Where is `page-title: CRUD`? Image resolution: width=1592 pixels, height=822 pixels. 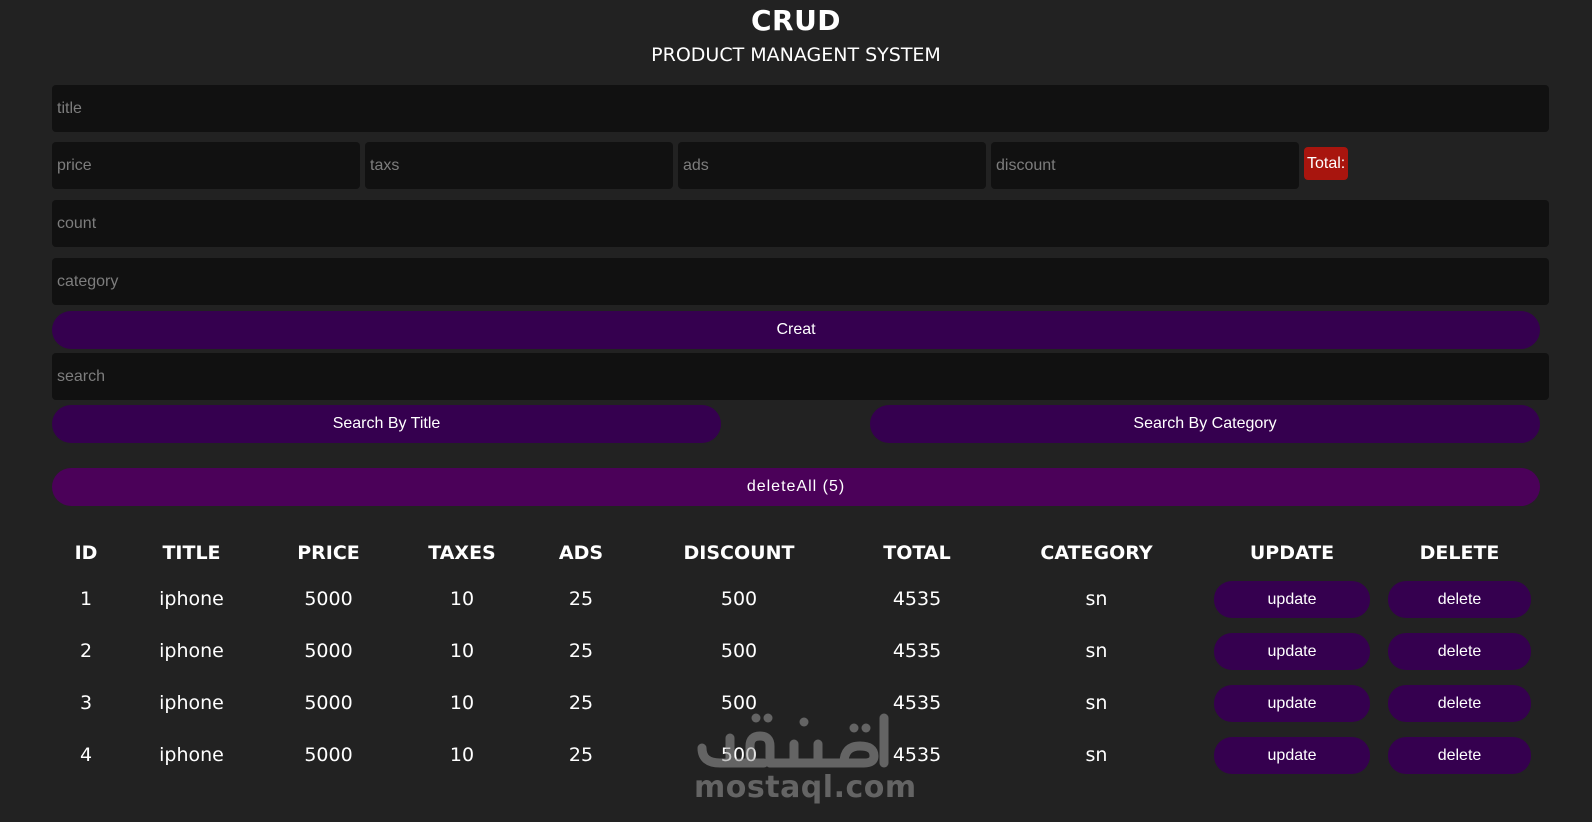 page-title: CRUD is located at coordinates (796, 20).